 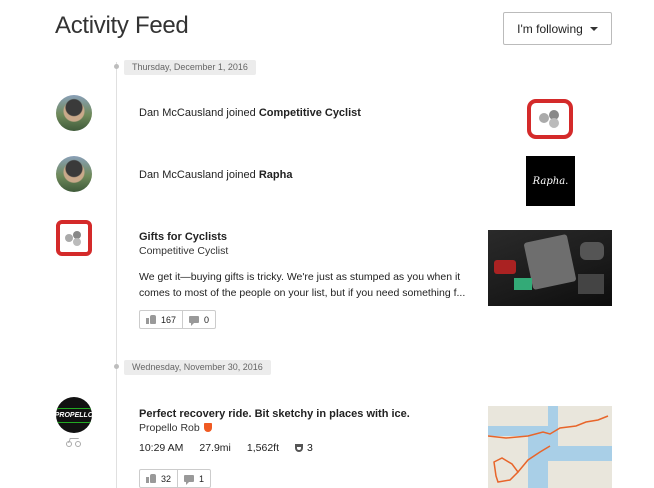 I want to click on avatar: PROPELLO, so click(x=74, y=415).